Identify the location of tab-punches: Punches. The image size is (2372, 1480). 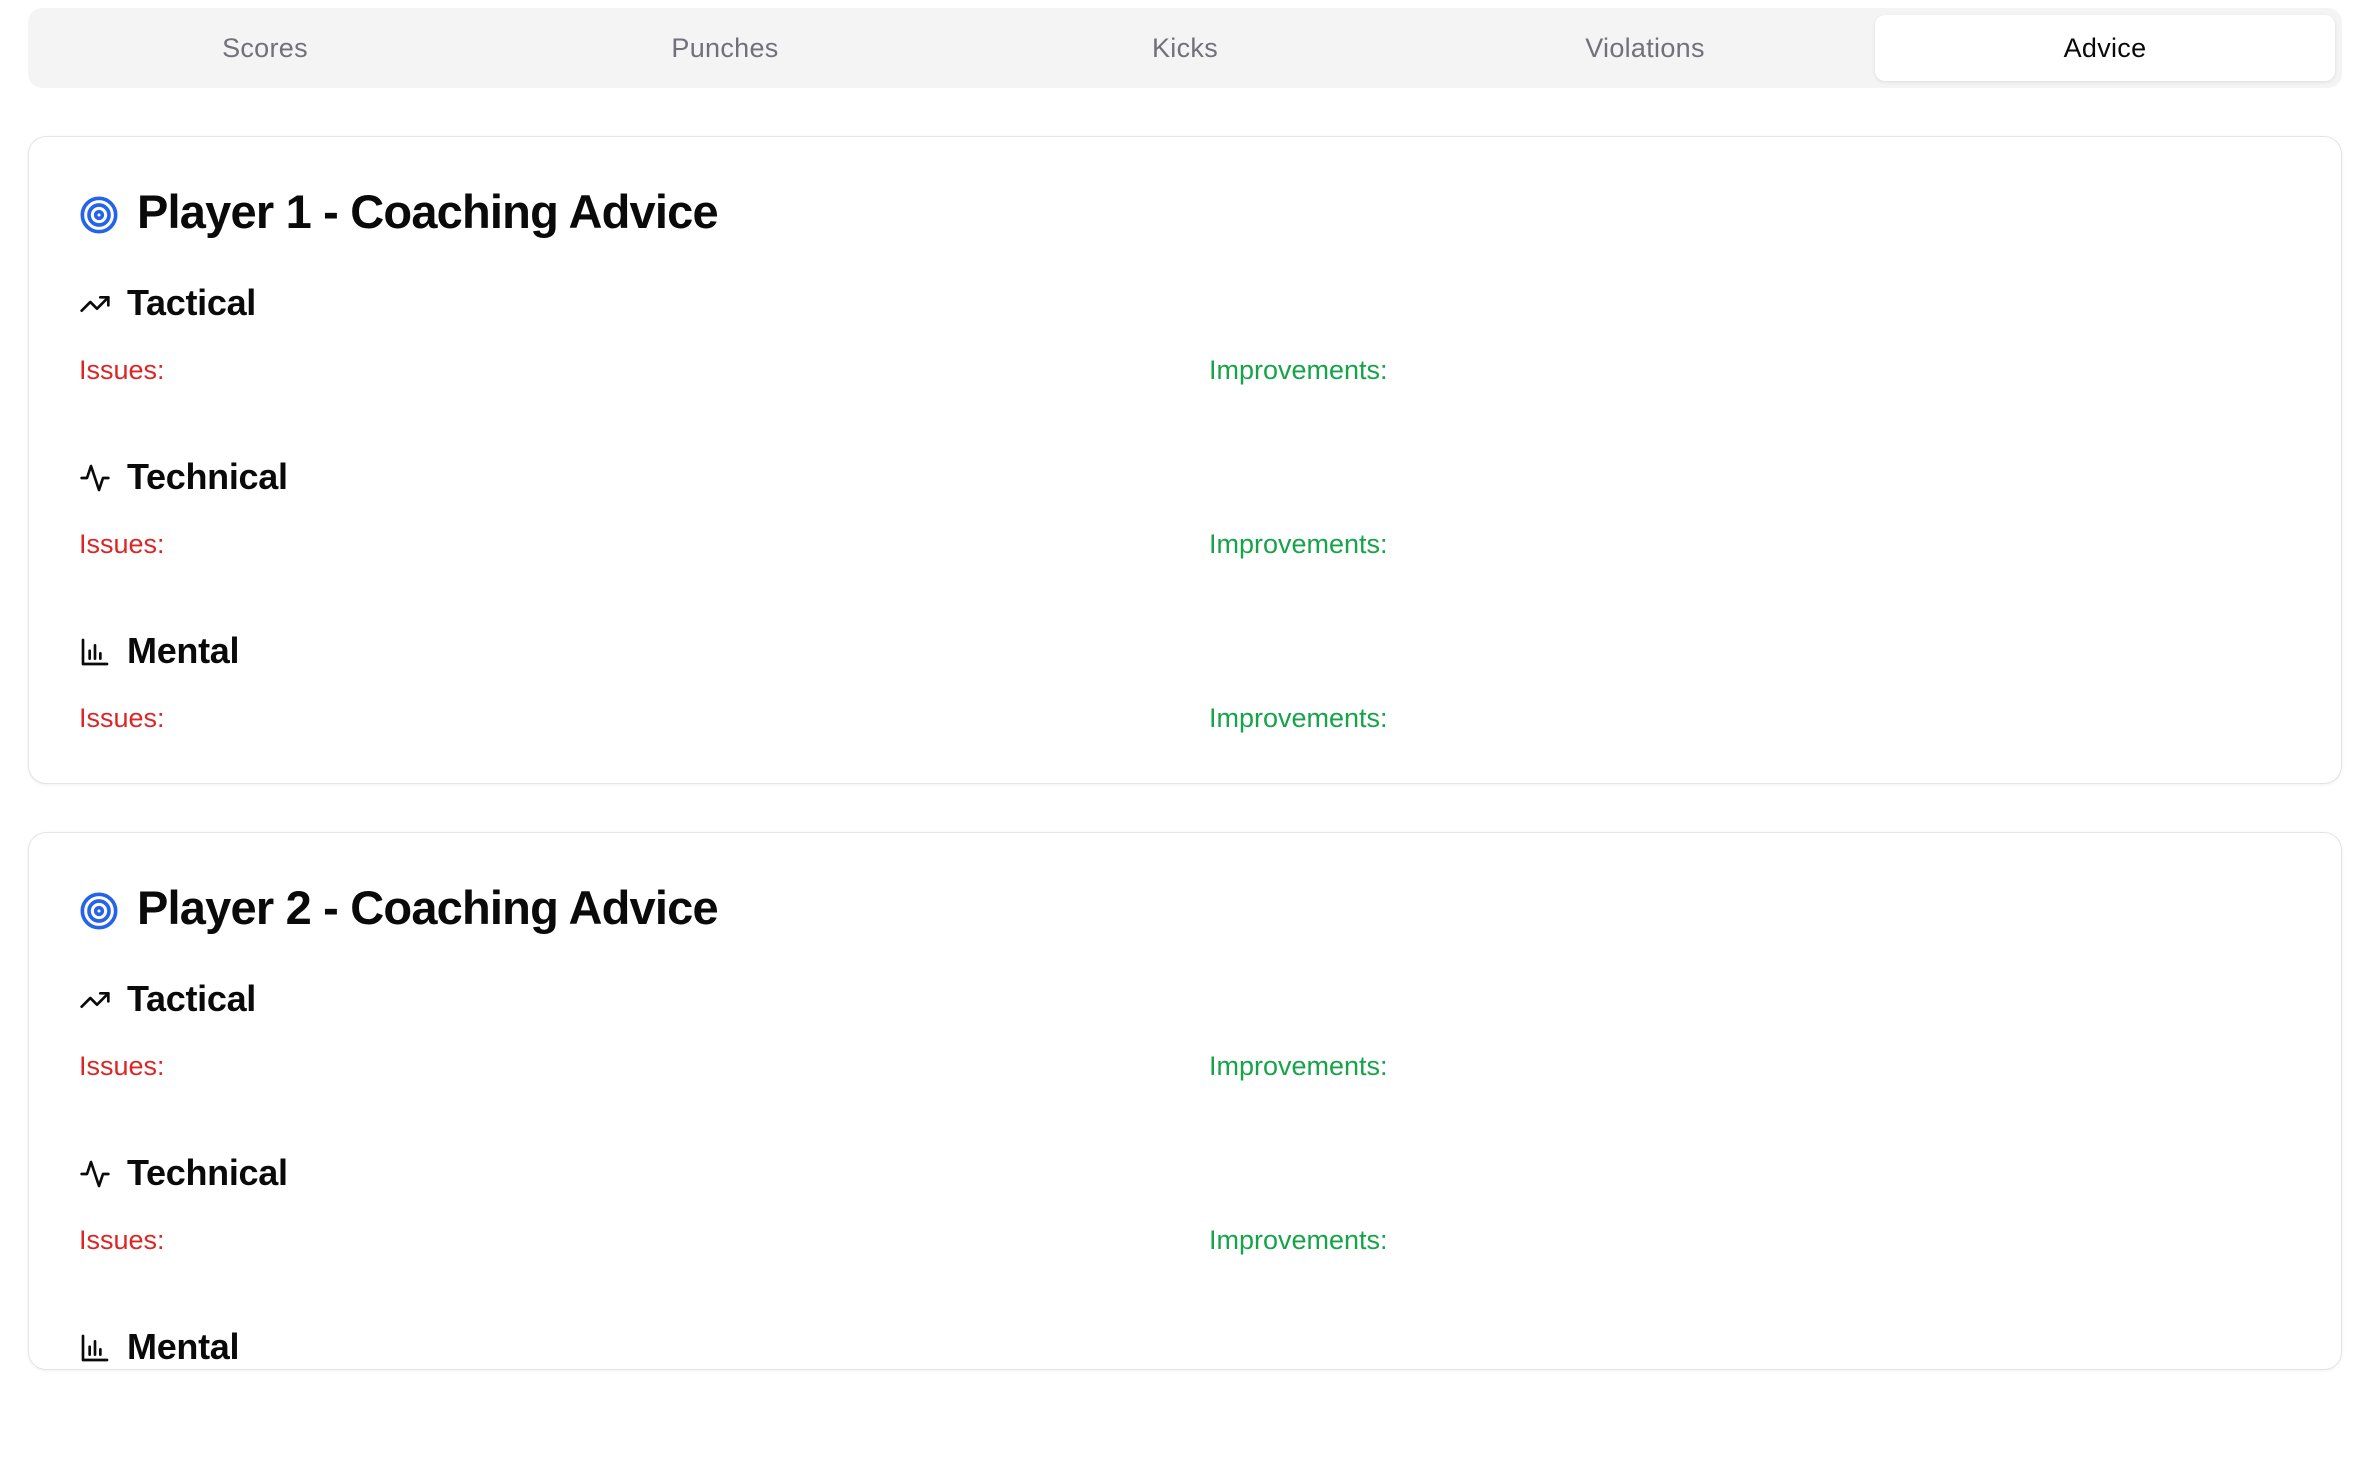
(725, 48).